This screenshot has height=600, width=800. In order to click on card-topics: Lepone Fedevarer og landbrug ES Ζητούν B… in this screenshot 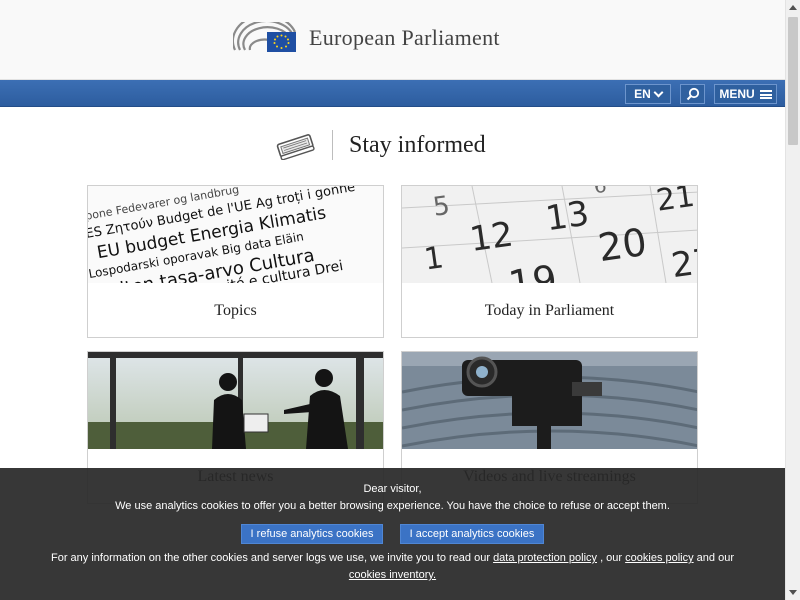, I will do `click(235, 261)`.